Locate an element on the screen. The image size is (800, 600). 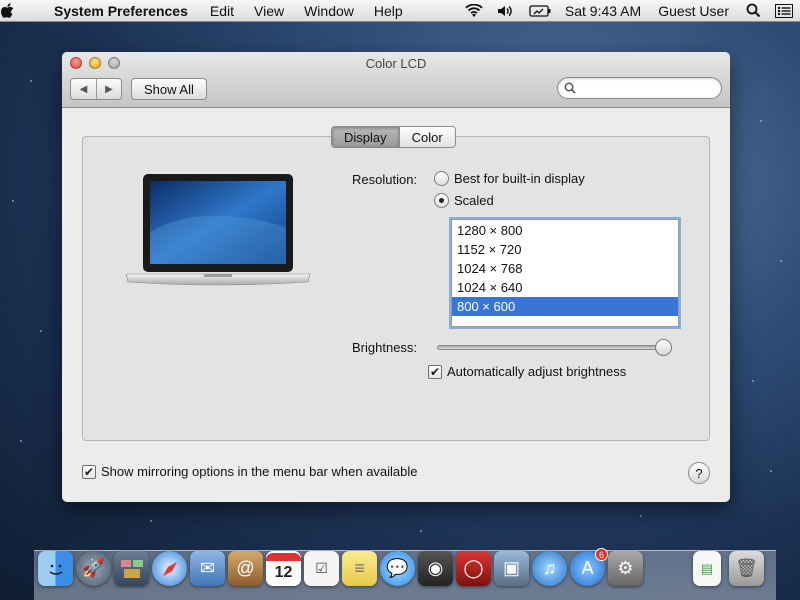
volume-icon is located at coordinates (506, 11).